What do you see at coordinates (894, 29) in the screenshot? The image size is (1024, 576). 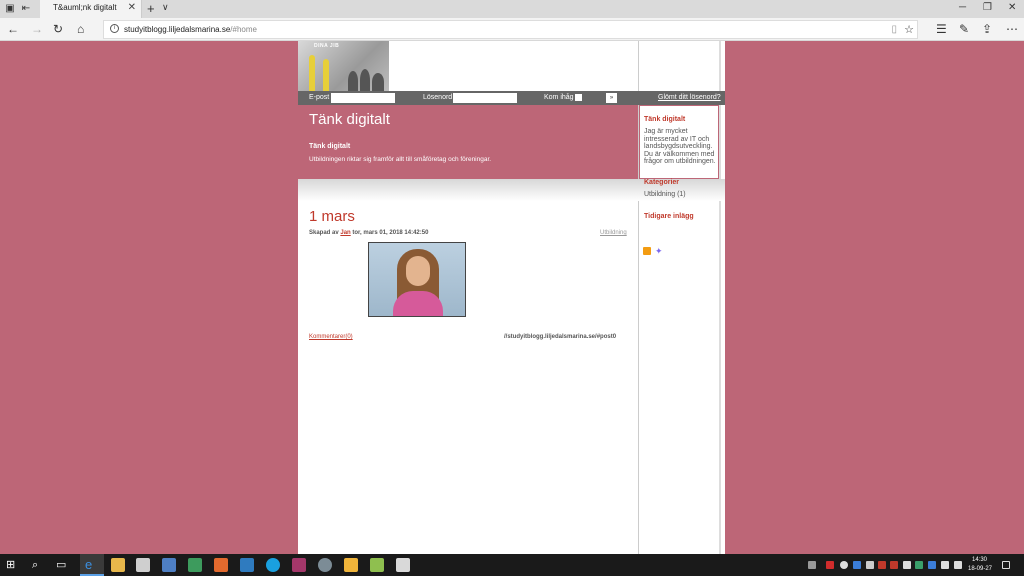 I see `reading-view-icon: ▯` at bounding box center [894, 29].